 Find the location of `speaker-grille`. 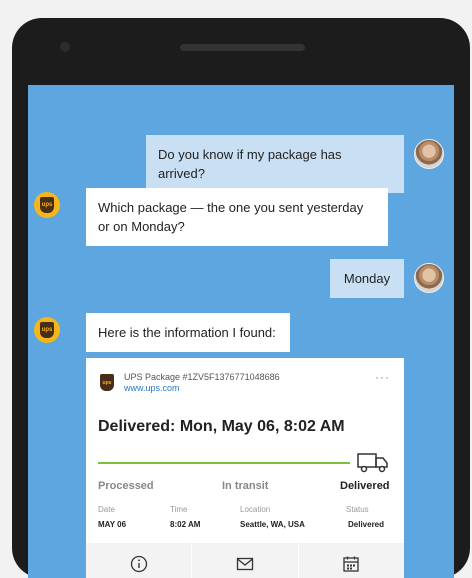

speaker-grille is located at coordinates (242, 47).